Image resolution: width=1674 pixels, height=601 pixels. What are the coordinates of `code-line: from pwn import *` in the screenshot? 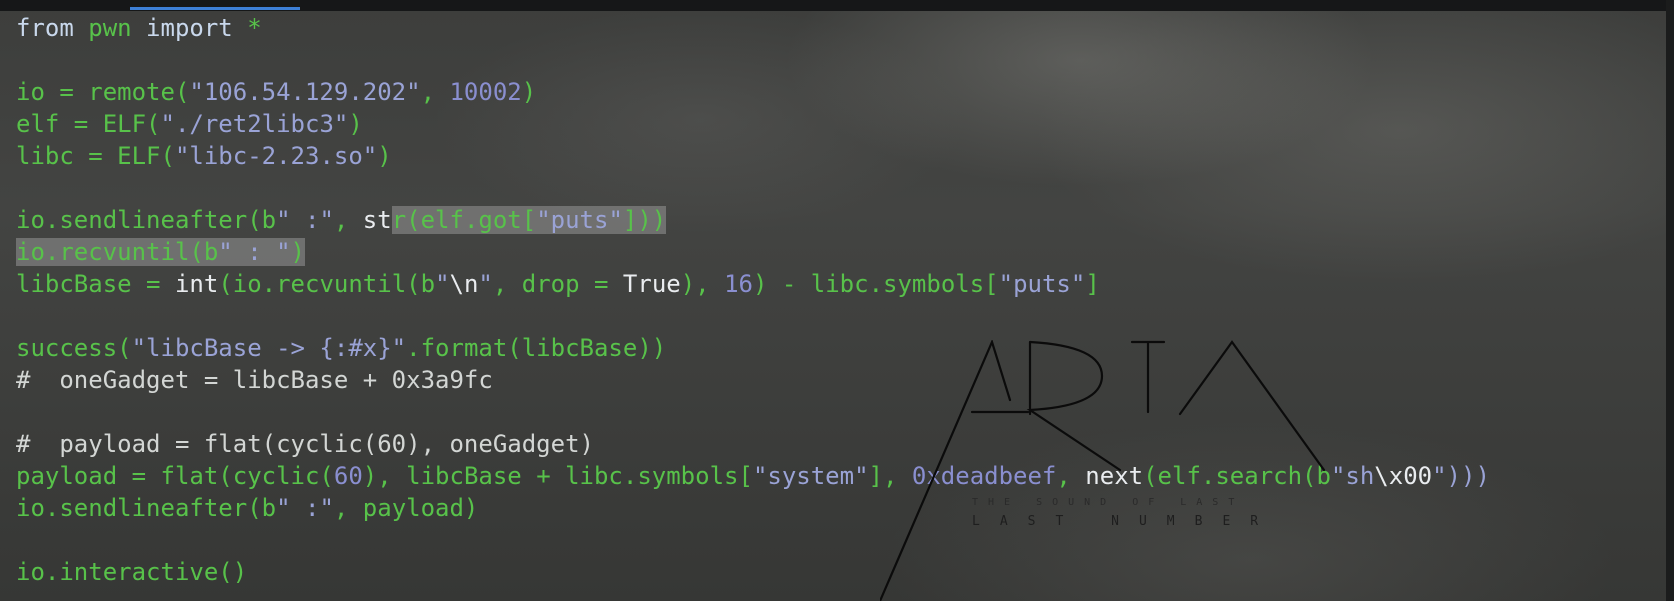 It's located at (753, 28).